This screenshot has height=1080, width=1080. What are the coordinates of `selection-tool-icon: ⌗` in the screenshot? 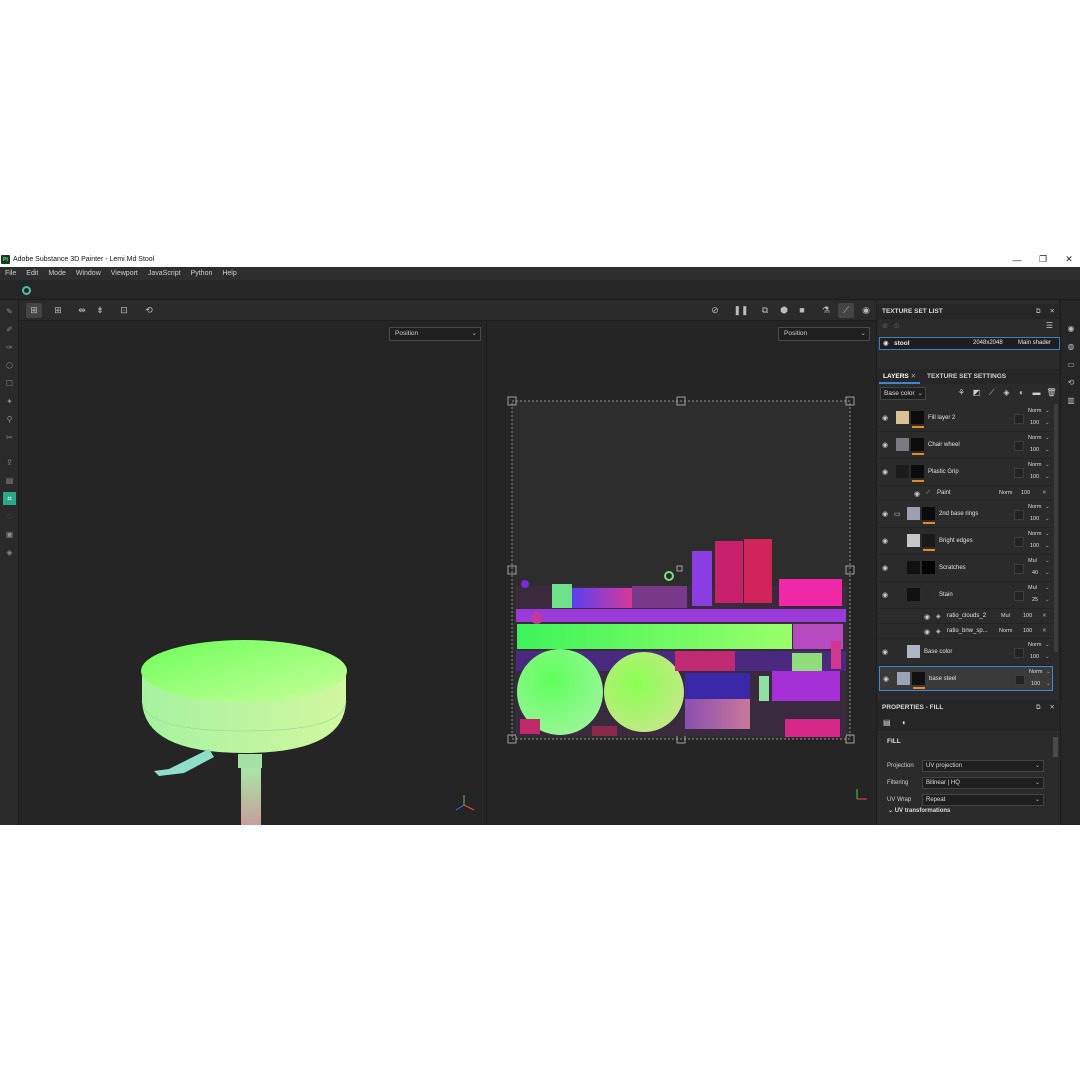 It's located at (9, 498).